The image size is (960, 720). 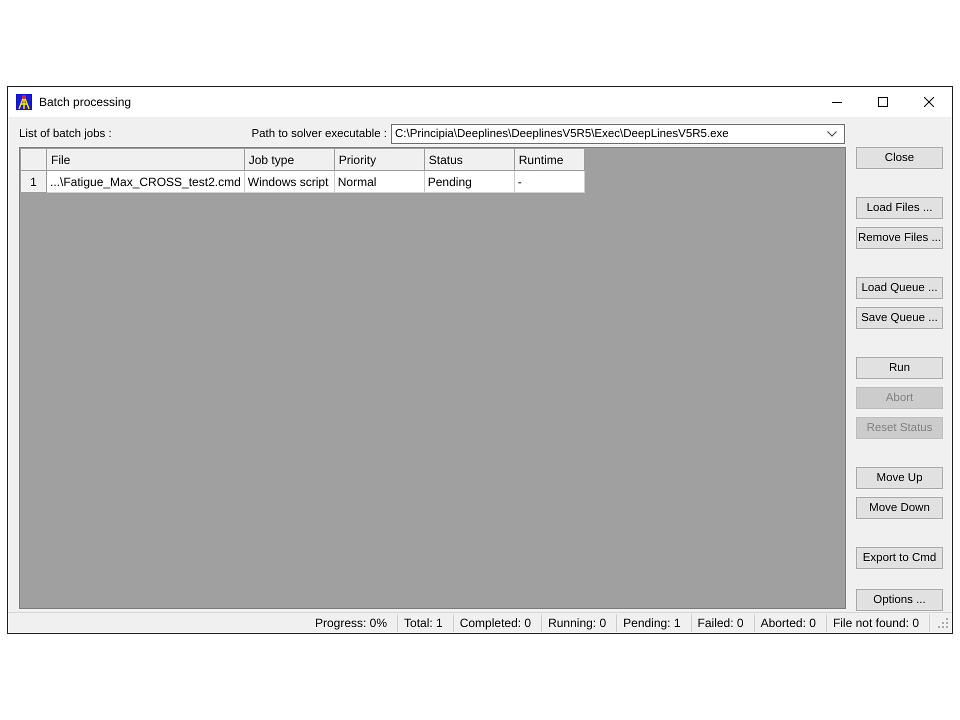 I want to click on row-number: 1, so click(x=33, y=181).